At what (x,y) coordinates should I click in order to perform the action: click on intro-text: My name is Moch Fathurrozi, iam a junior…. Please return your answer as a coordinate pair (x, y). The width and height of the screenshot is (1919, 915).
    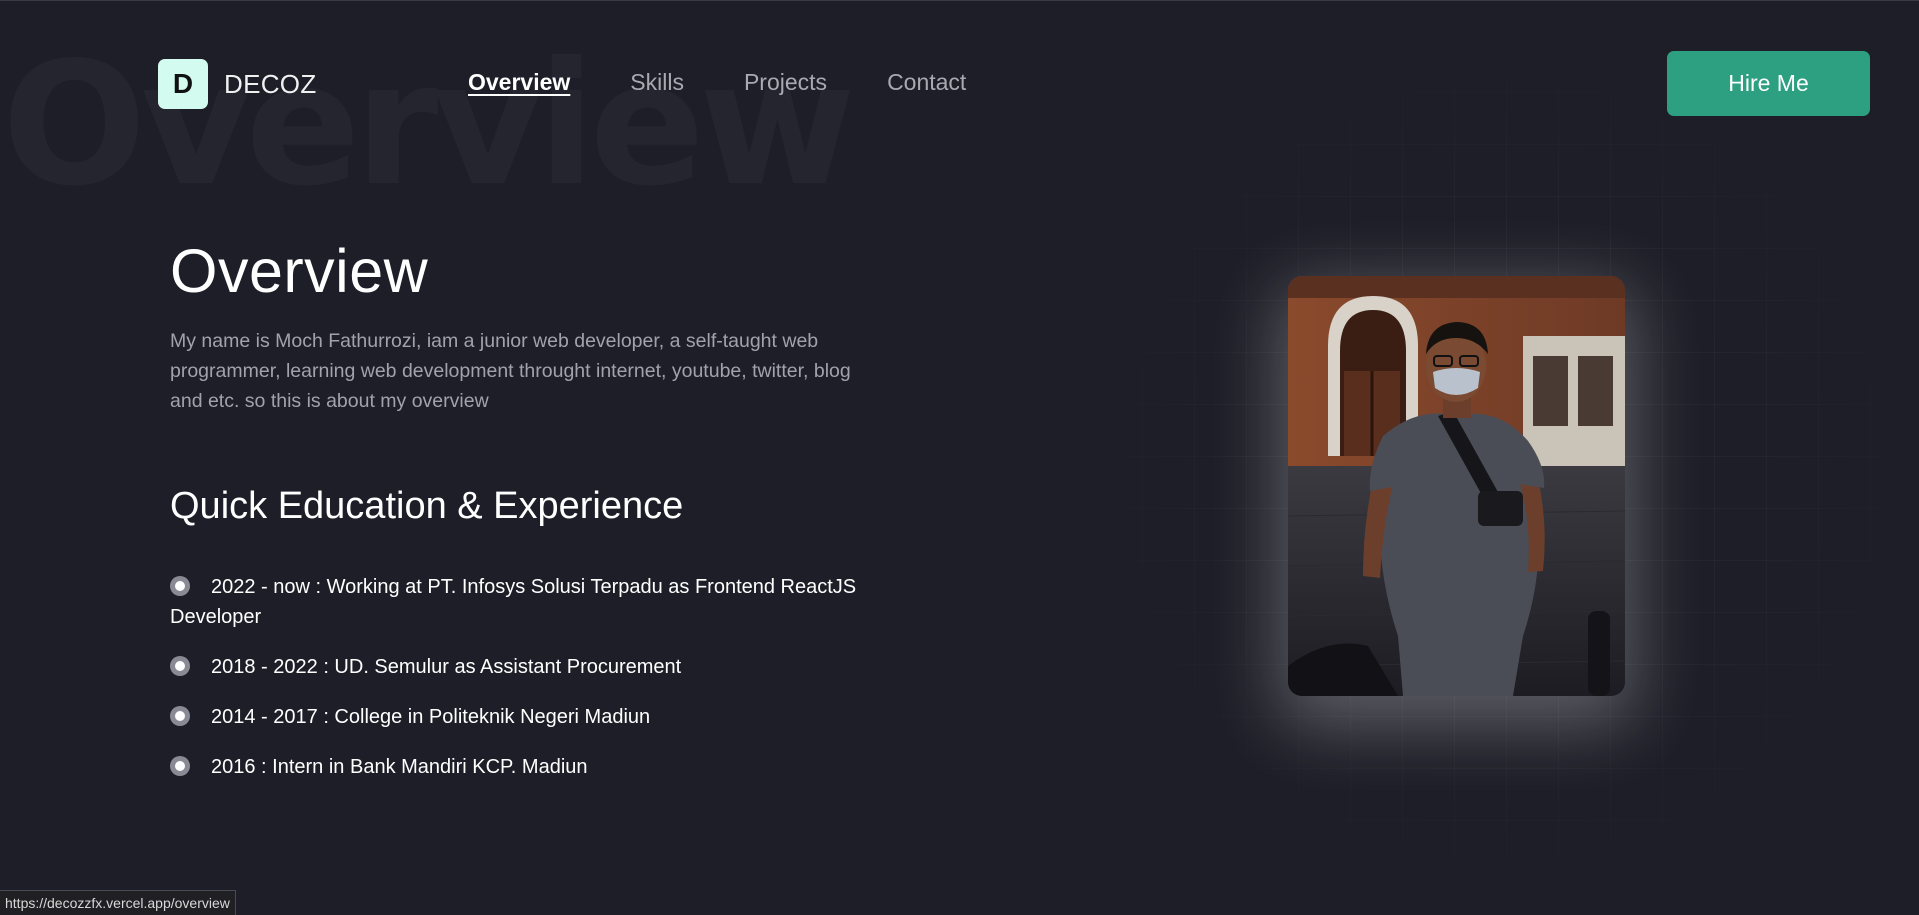
    Looking at the image, I should click on (510, 371).